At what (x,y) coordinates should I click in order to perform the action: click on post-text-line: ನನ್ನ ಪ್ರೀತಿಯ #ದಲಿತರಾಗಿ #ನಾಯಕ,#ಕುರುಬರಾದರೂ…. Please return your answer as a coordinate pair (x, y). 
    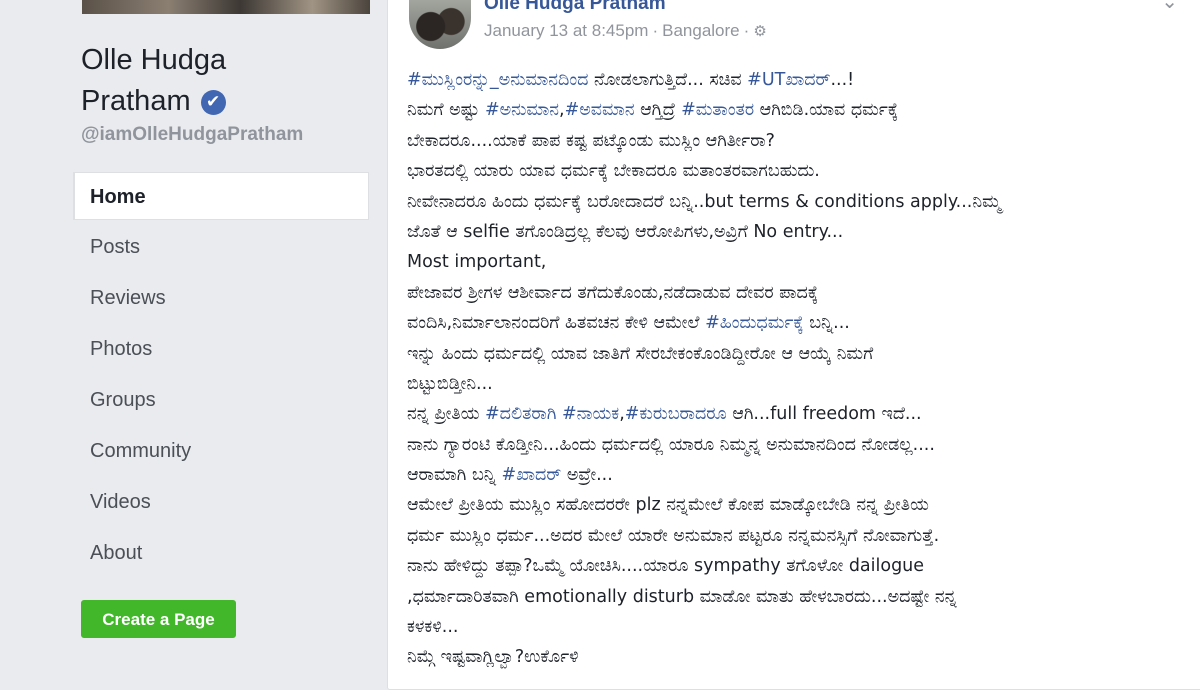
    Looking at the image, I should click on (802, 414).